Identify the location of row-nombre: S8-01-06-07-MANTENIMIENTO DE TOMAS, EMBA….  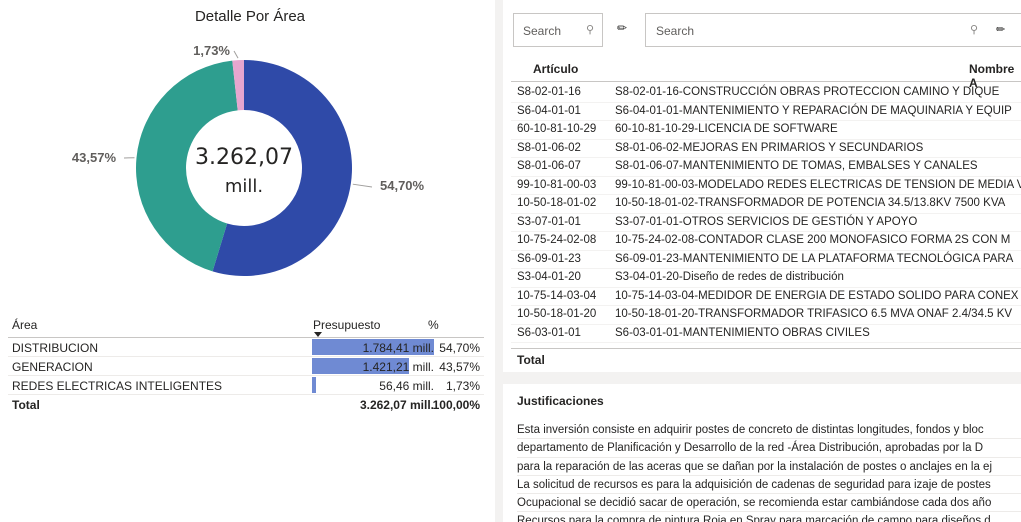
(796, 166).